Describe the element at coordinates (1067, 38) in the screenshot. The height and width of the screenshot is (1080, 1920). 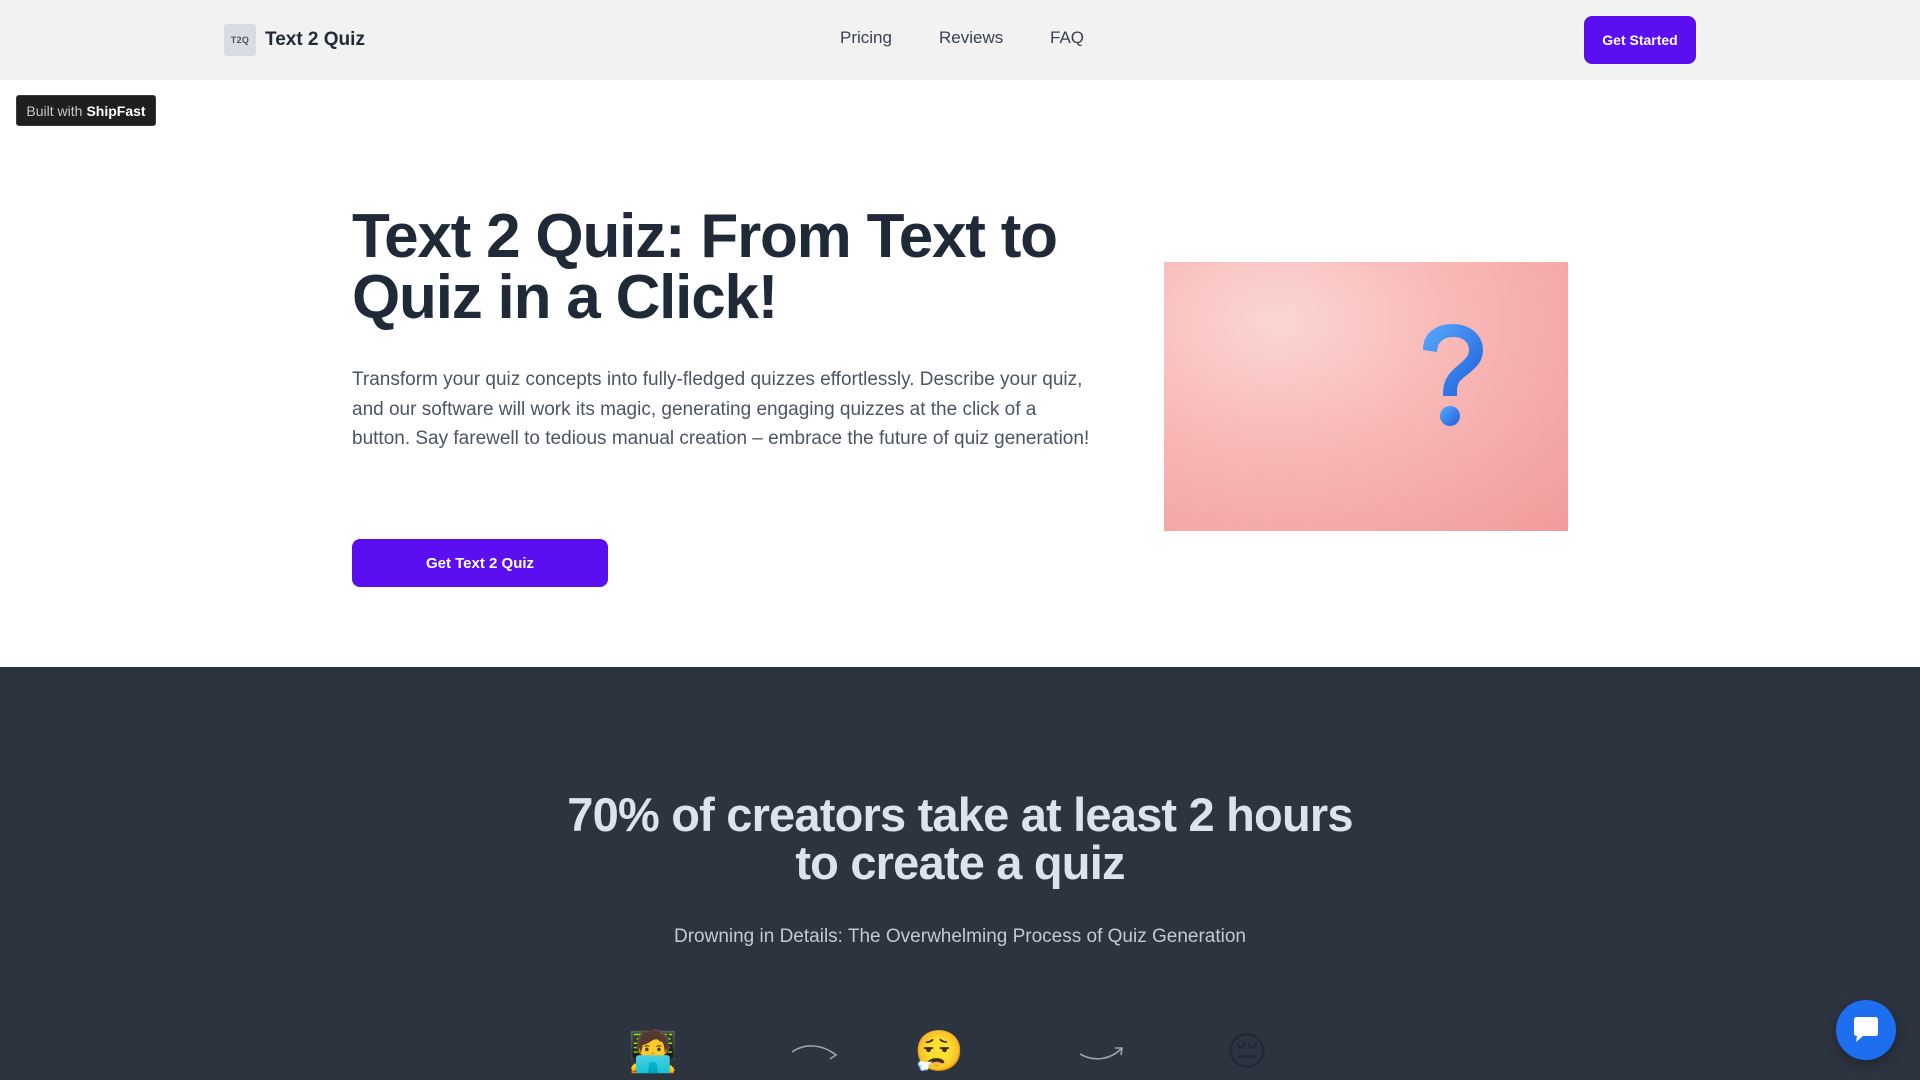
I see `nav-link-faq: FAQ` at that location.